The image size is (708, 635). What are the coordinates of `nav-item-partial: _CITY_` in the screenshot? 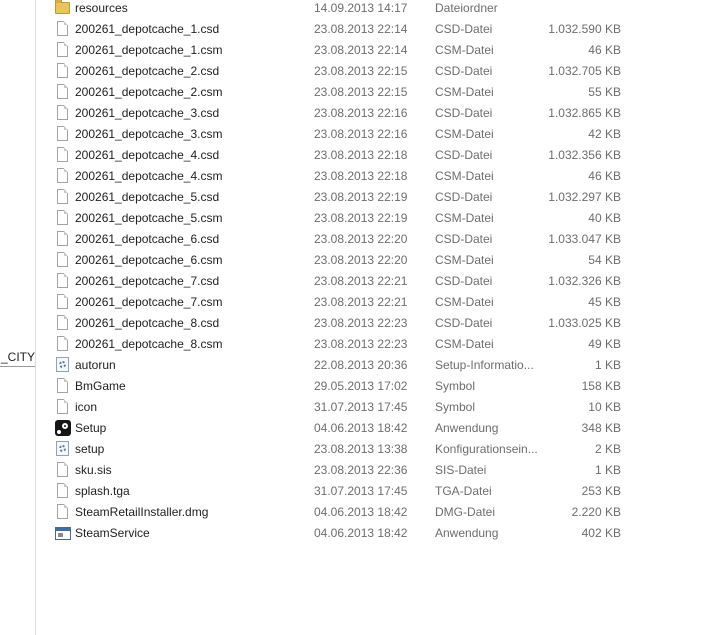 It's located at (17, 358).